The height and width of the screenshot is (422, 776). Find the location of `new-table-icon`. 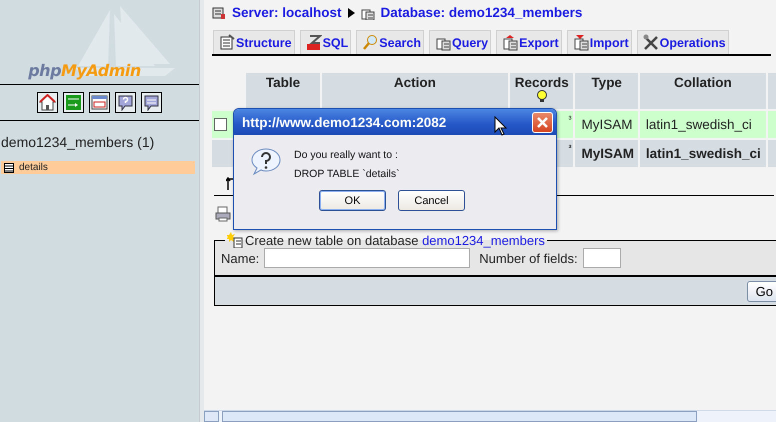

new-table-icon is located at coordinates (235, 240).